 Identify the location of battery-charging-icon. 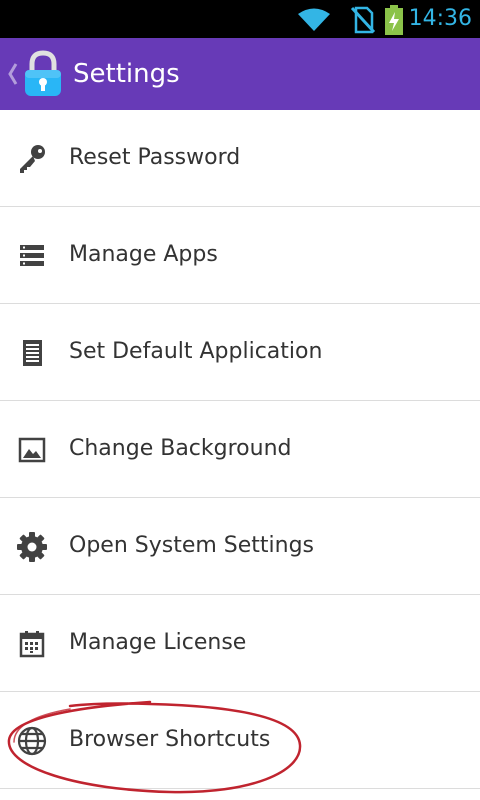
(394, 20).